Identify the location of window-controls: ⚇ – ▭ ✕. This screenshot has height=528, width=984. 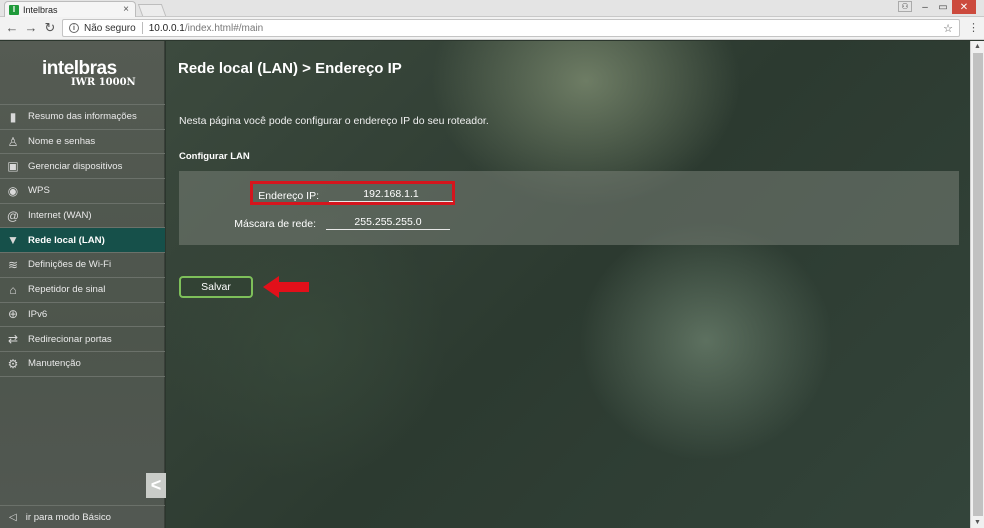
(937, 7).